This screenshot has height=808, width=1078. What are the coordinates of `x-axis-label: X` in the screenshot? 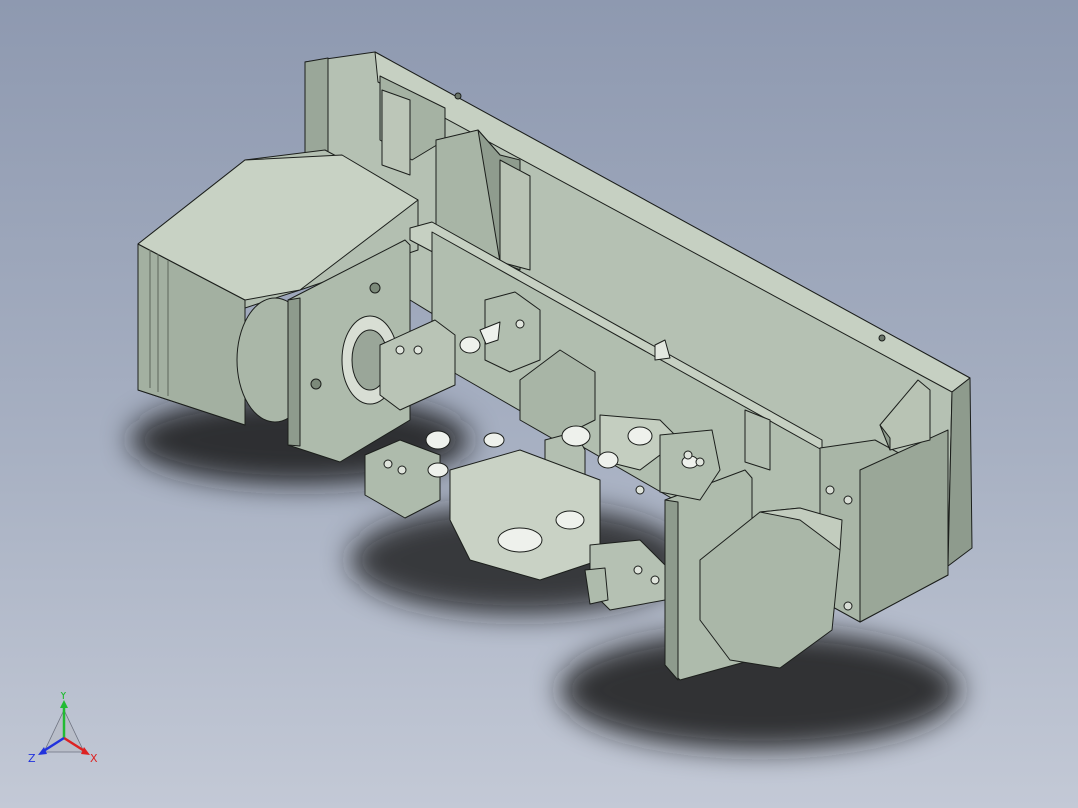 It's located at (94, 758).